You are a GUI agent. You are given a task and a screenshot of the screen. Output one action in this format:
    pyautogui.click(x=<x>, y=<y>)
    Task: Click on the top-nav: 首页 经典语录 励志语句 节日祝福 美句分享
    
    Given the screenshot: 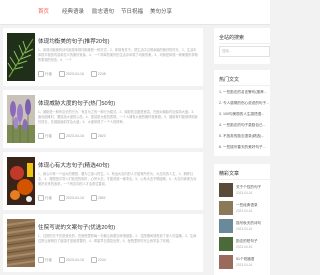 What is the action you would take?
    pyautogui.click(x=135, y=12)
    